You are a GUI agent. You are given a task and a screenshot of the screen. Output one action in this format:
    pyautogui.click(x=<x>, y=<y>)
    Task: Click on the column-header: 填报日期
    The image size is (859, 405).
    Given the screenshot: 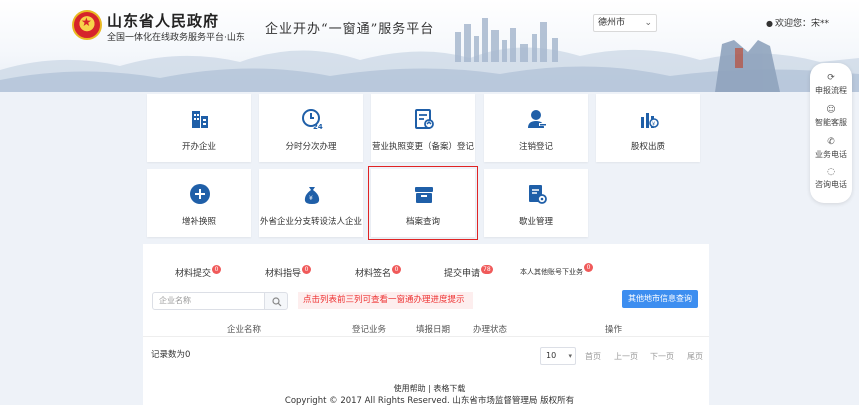 What is the action you would take?
    pyautogui.click(x=433, y=329)
    